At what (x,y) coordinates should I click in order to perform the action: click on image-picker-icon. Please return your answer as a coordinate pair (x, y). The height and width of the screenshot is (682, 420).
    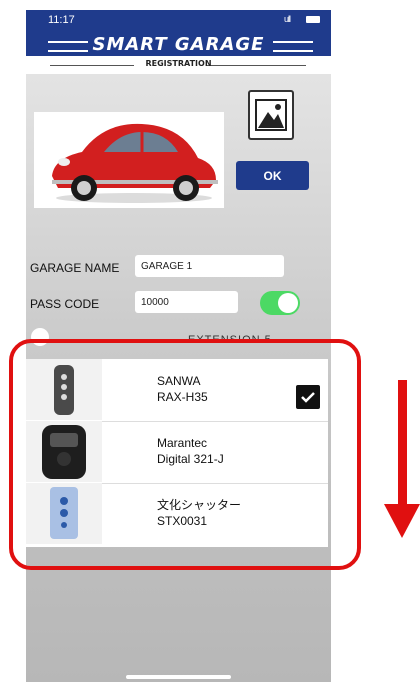
    Looking at the image, I should click on (271, 115).